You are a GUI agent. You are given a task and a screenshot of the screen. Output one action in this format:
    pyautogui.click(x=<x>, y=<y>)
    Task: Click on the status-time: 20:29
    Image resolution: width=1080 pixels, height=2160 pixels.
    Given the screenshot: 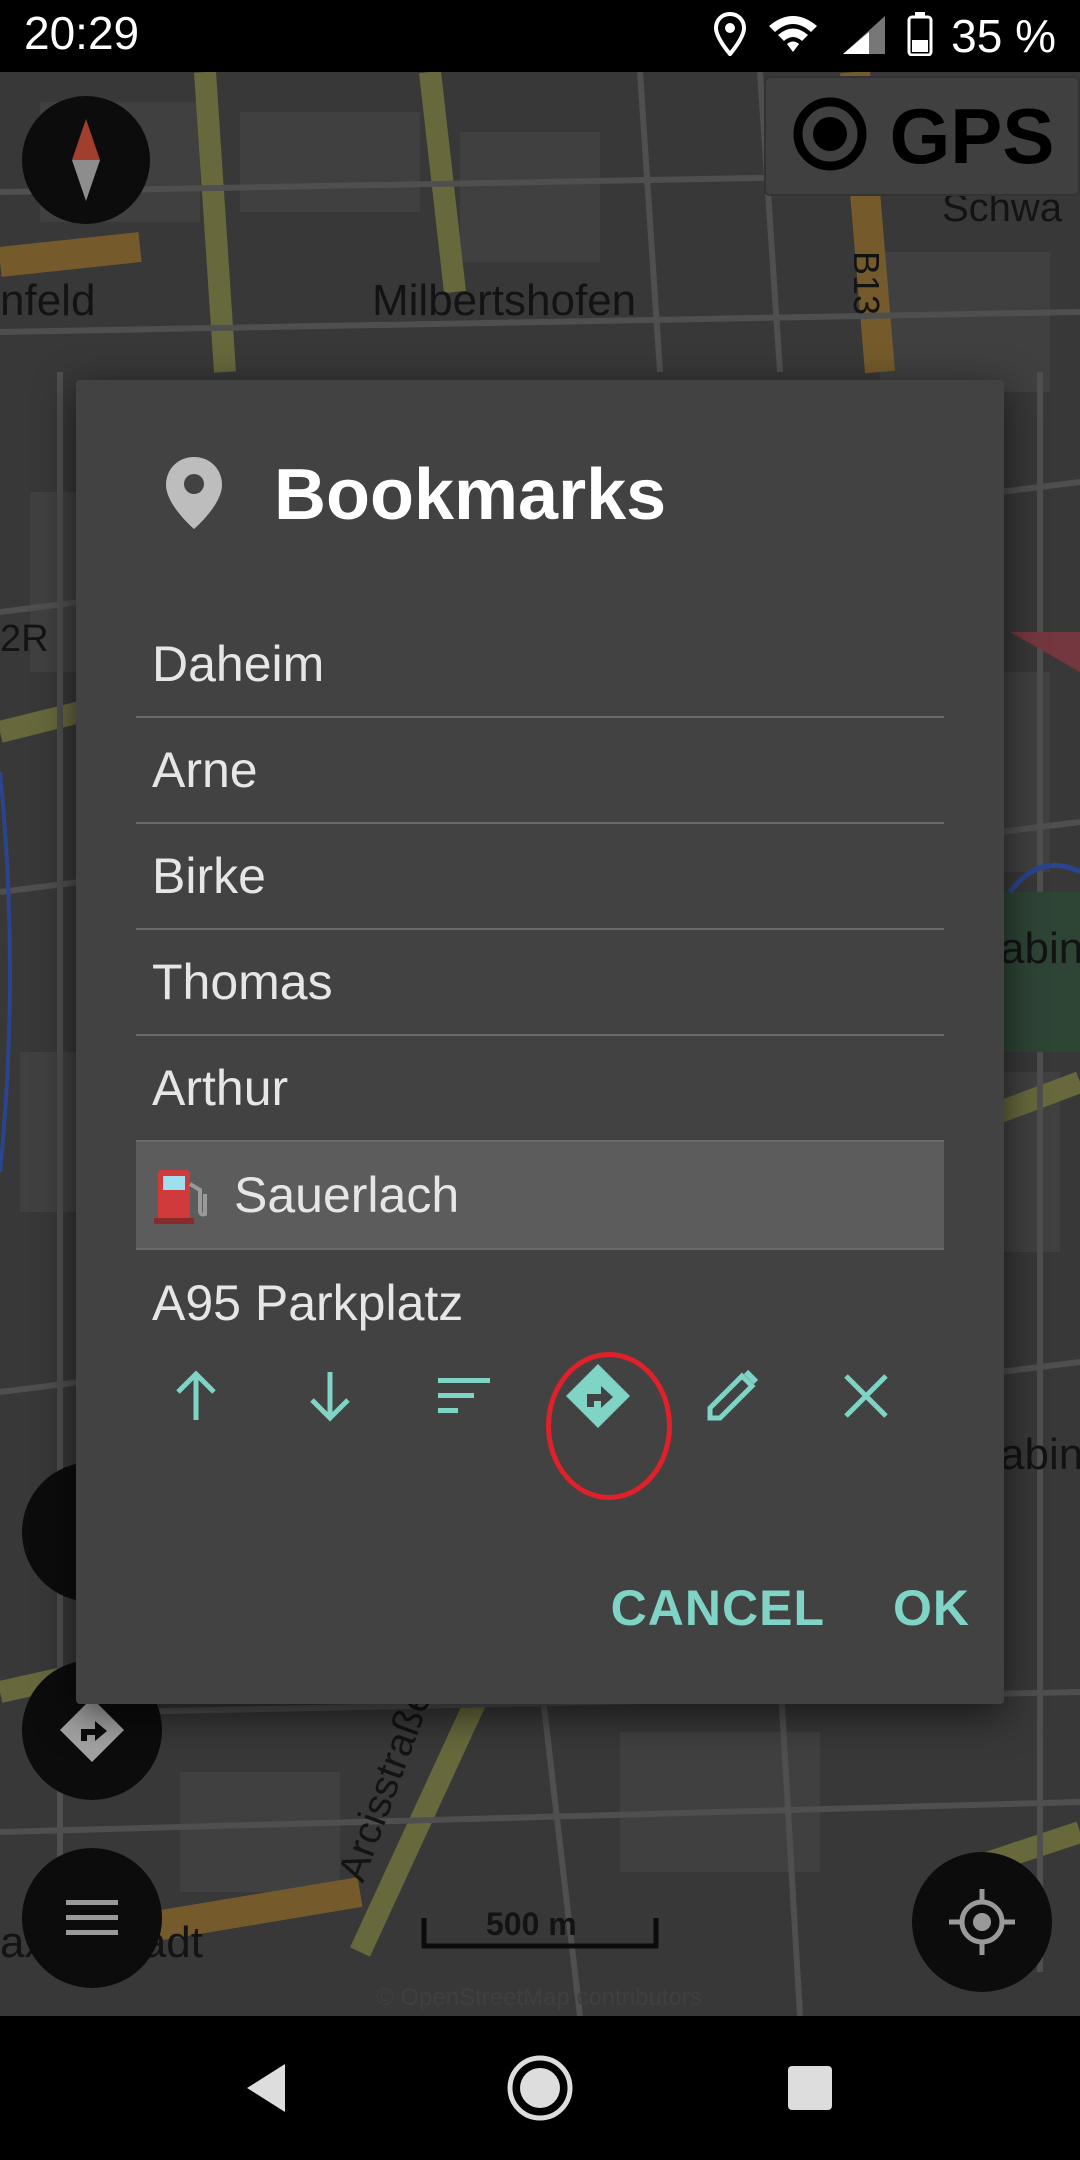 What is the action you would take?
    pyautogui.click(x=82, y=33)
    